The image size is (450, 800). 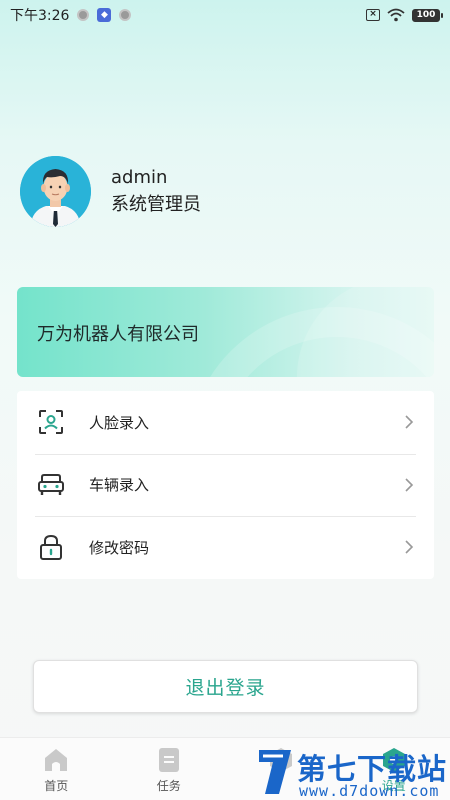 What do you see at coordinates (104, 15) in the screenshot?
I see `app-notification-icon: ◆` at bounding box center [104, 15].